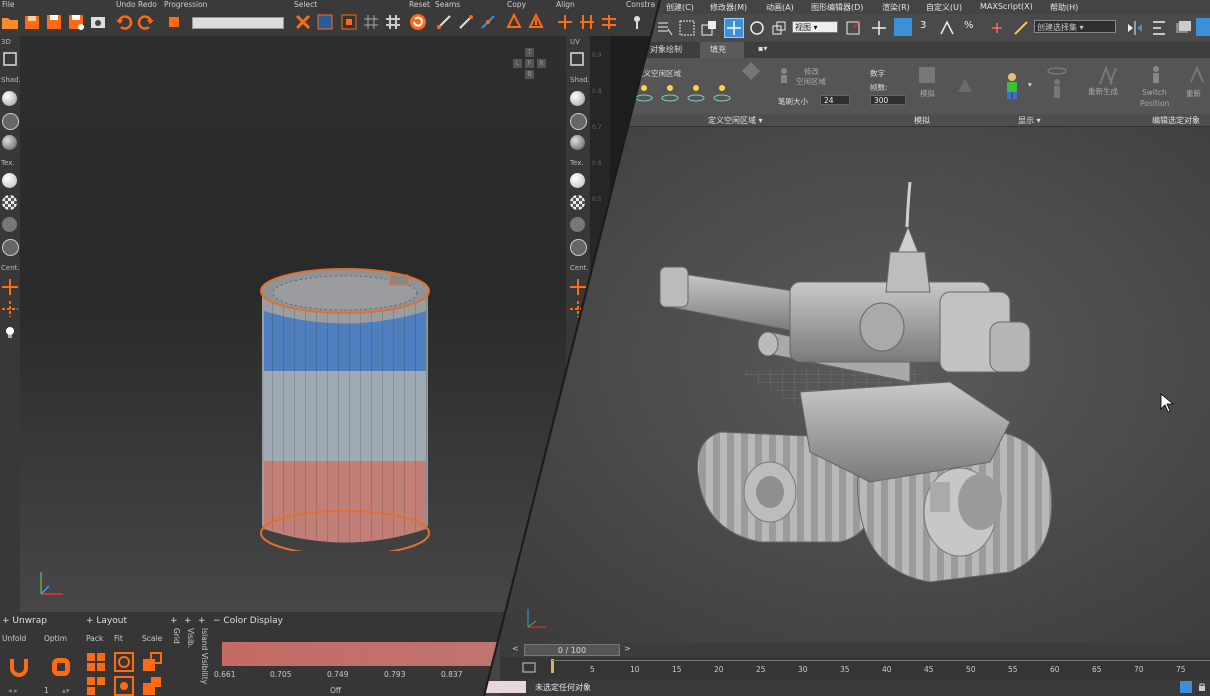 The height and width of the screenshot is (696, 1210). I want to click on spinner-snap-icon, so click(997, 28).